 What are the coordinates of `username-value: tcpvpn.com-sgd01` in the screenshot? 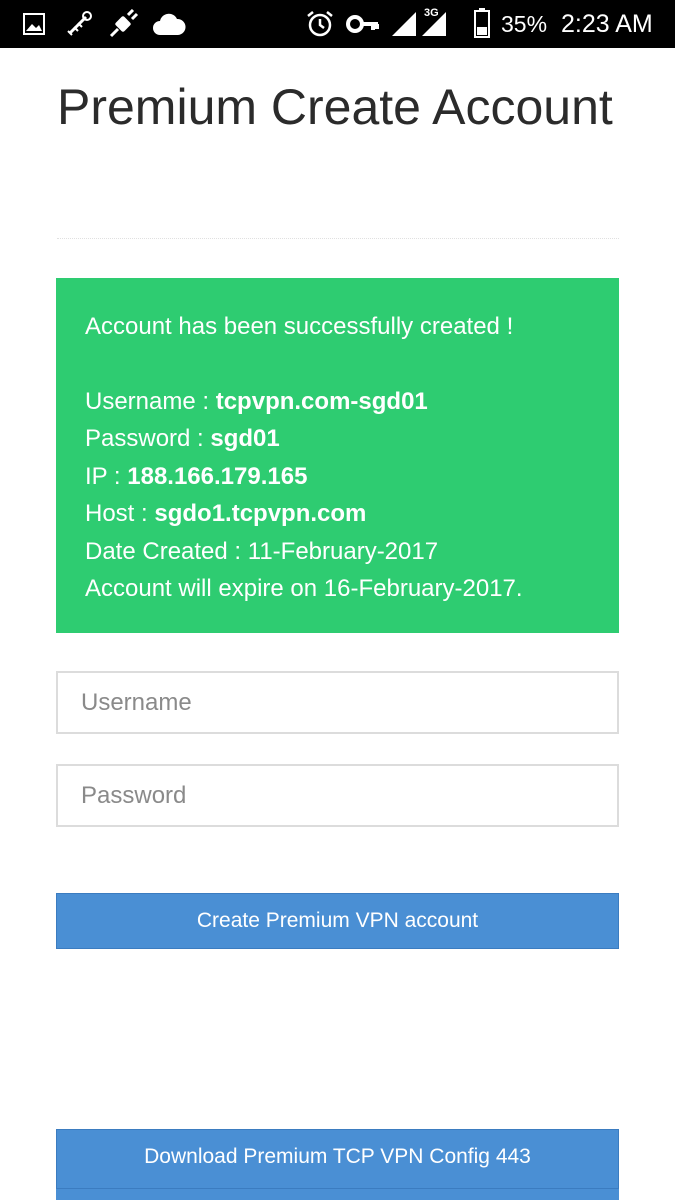 It's located at (321, 401).